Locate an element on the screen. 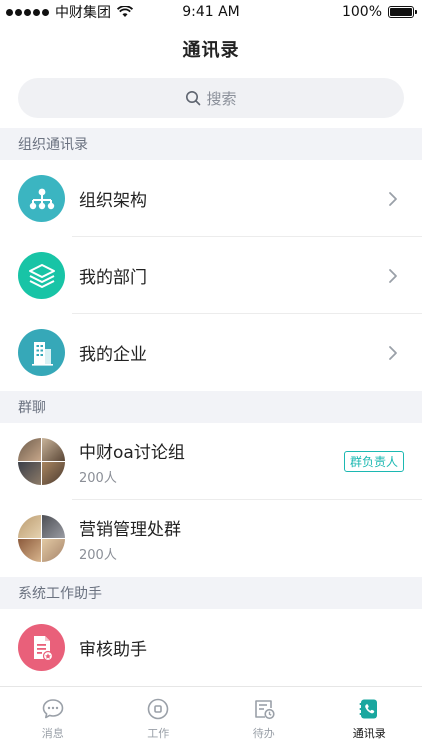  section-header-groups: 群聊 is located at coordinates (211, 407).